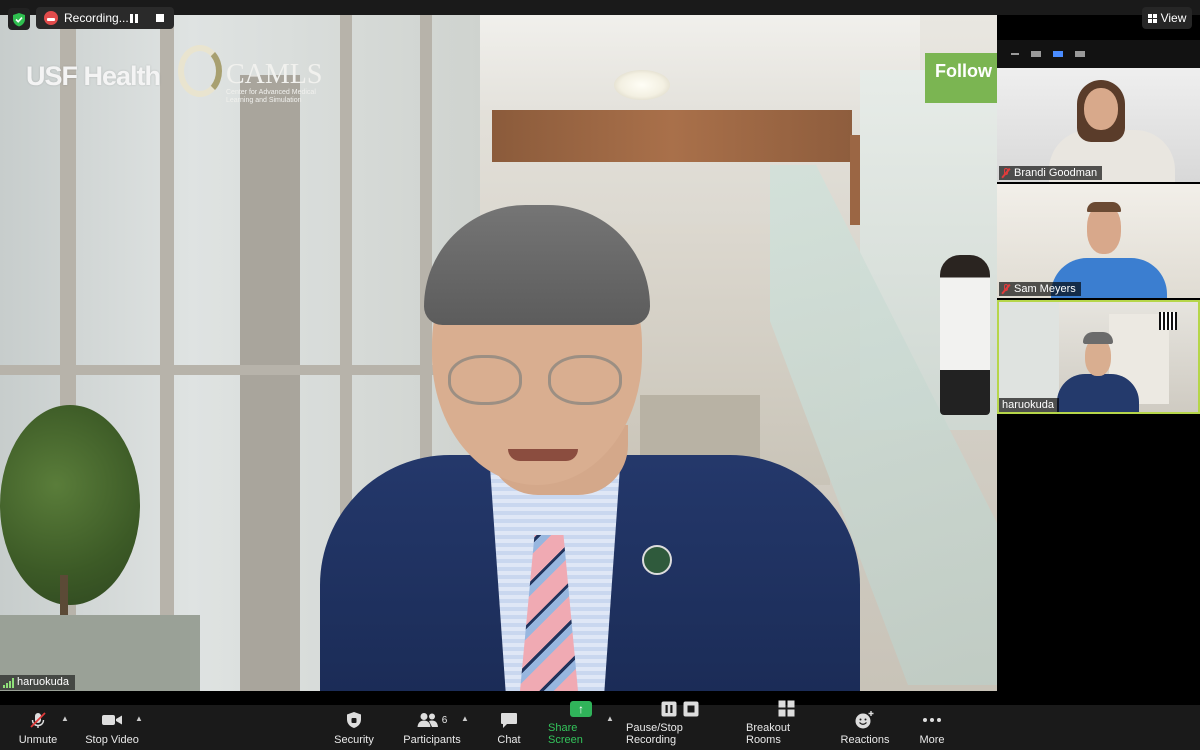 The width and height of the screenshot is (1200, 750). Describe the element at coordinates (427, 720) in the screenshot. I see `participants-icon` at that location.